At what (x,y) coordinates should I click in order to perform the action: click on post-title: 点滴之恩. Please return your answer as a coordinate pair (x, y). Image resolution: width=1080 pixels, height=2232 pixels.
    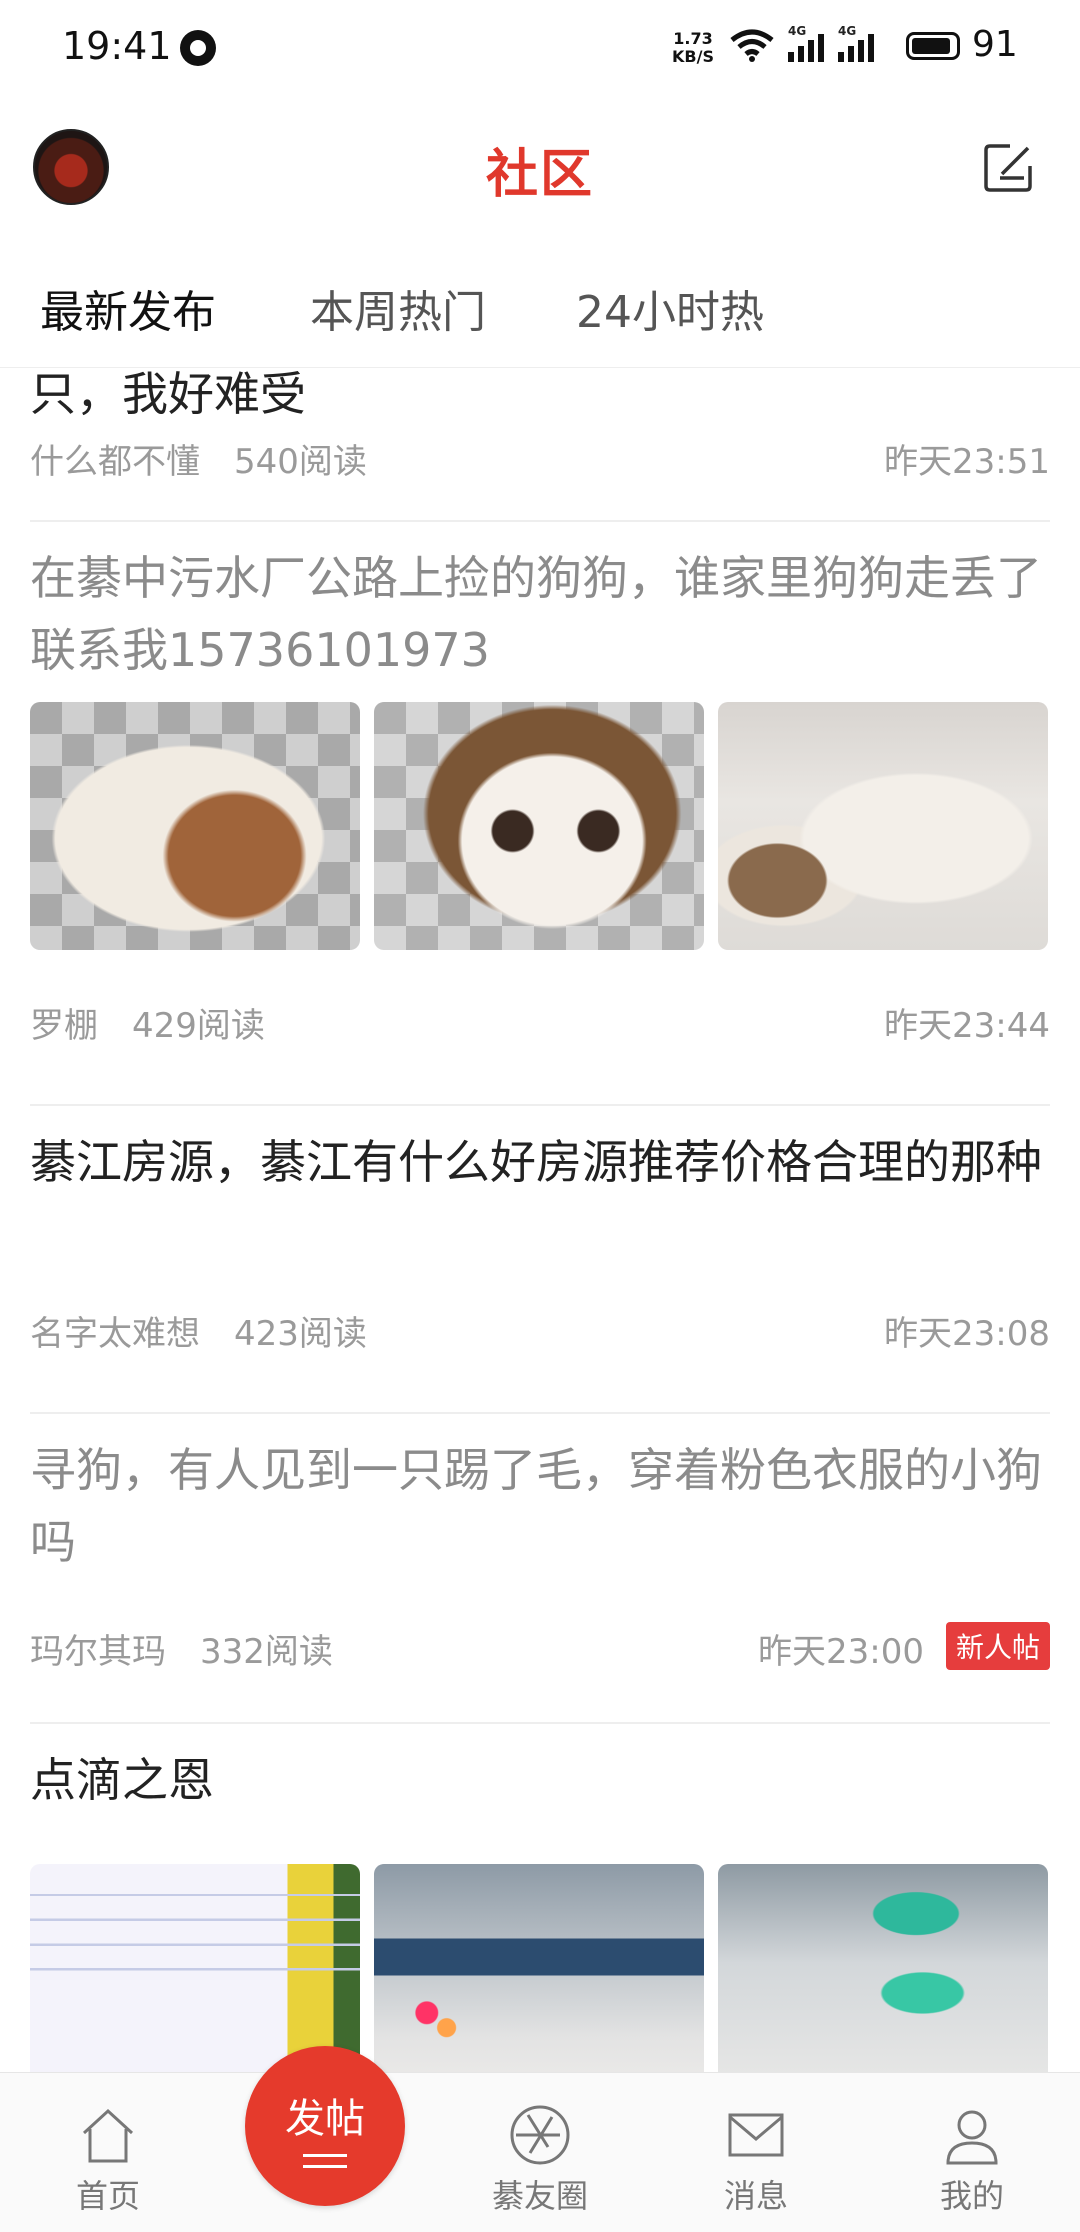
    Looking at the image, I should click on (122, 1780).